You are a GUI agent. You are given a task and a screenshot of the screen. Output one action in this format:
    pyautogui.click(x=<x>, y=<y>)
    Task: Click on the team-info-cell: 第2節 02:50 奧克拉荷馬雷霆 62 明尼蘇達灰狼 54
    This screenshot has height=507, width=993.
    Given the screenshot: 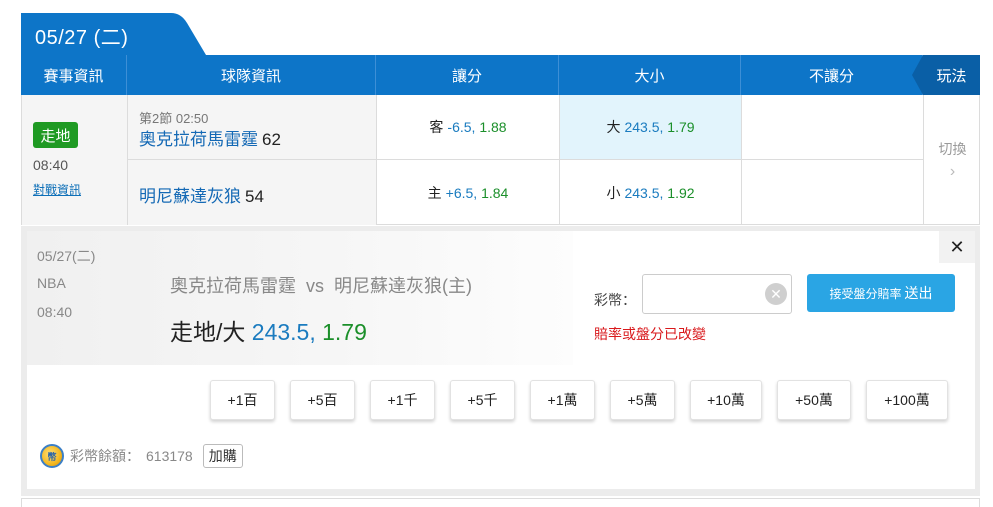 What is the action you would take?
    pyautogui.click(x=252, y=160)
    